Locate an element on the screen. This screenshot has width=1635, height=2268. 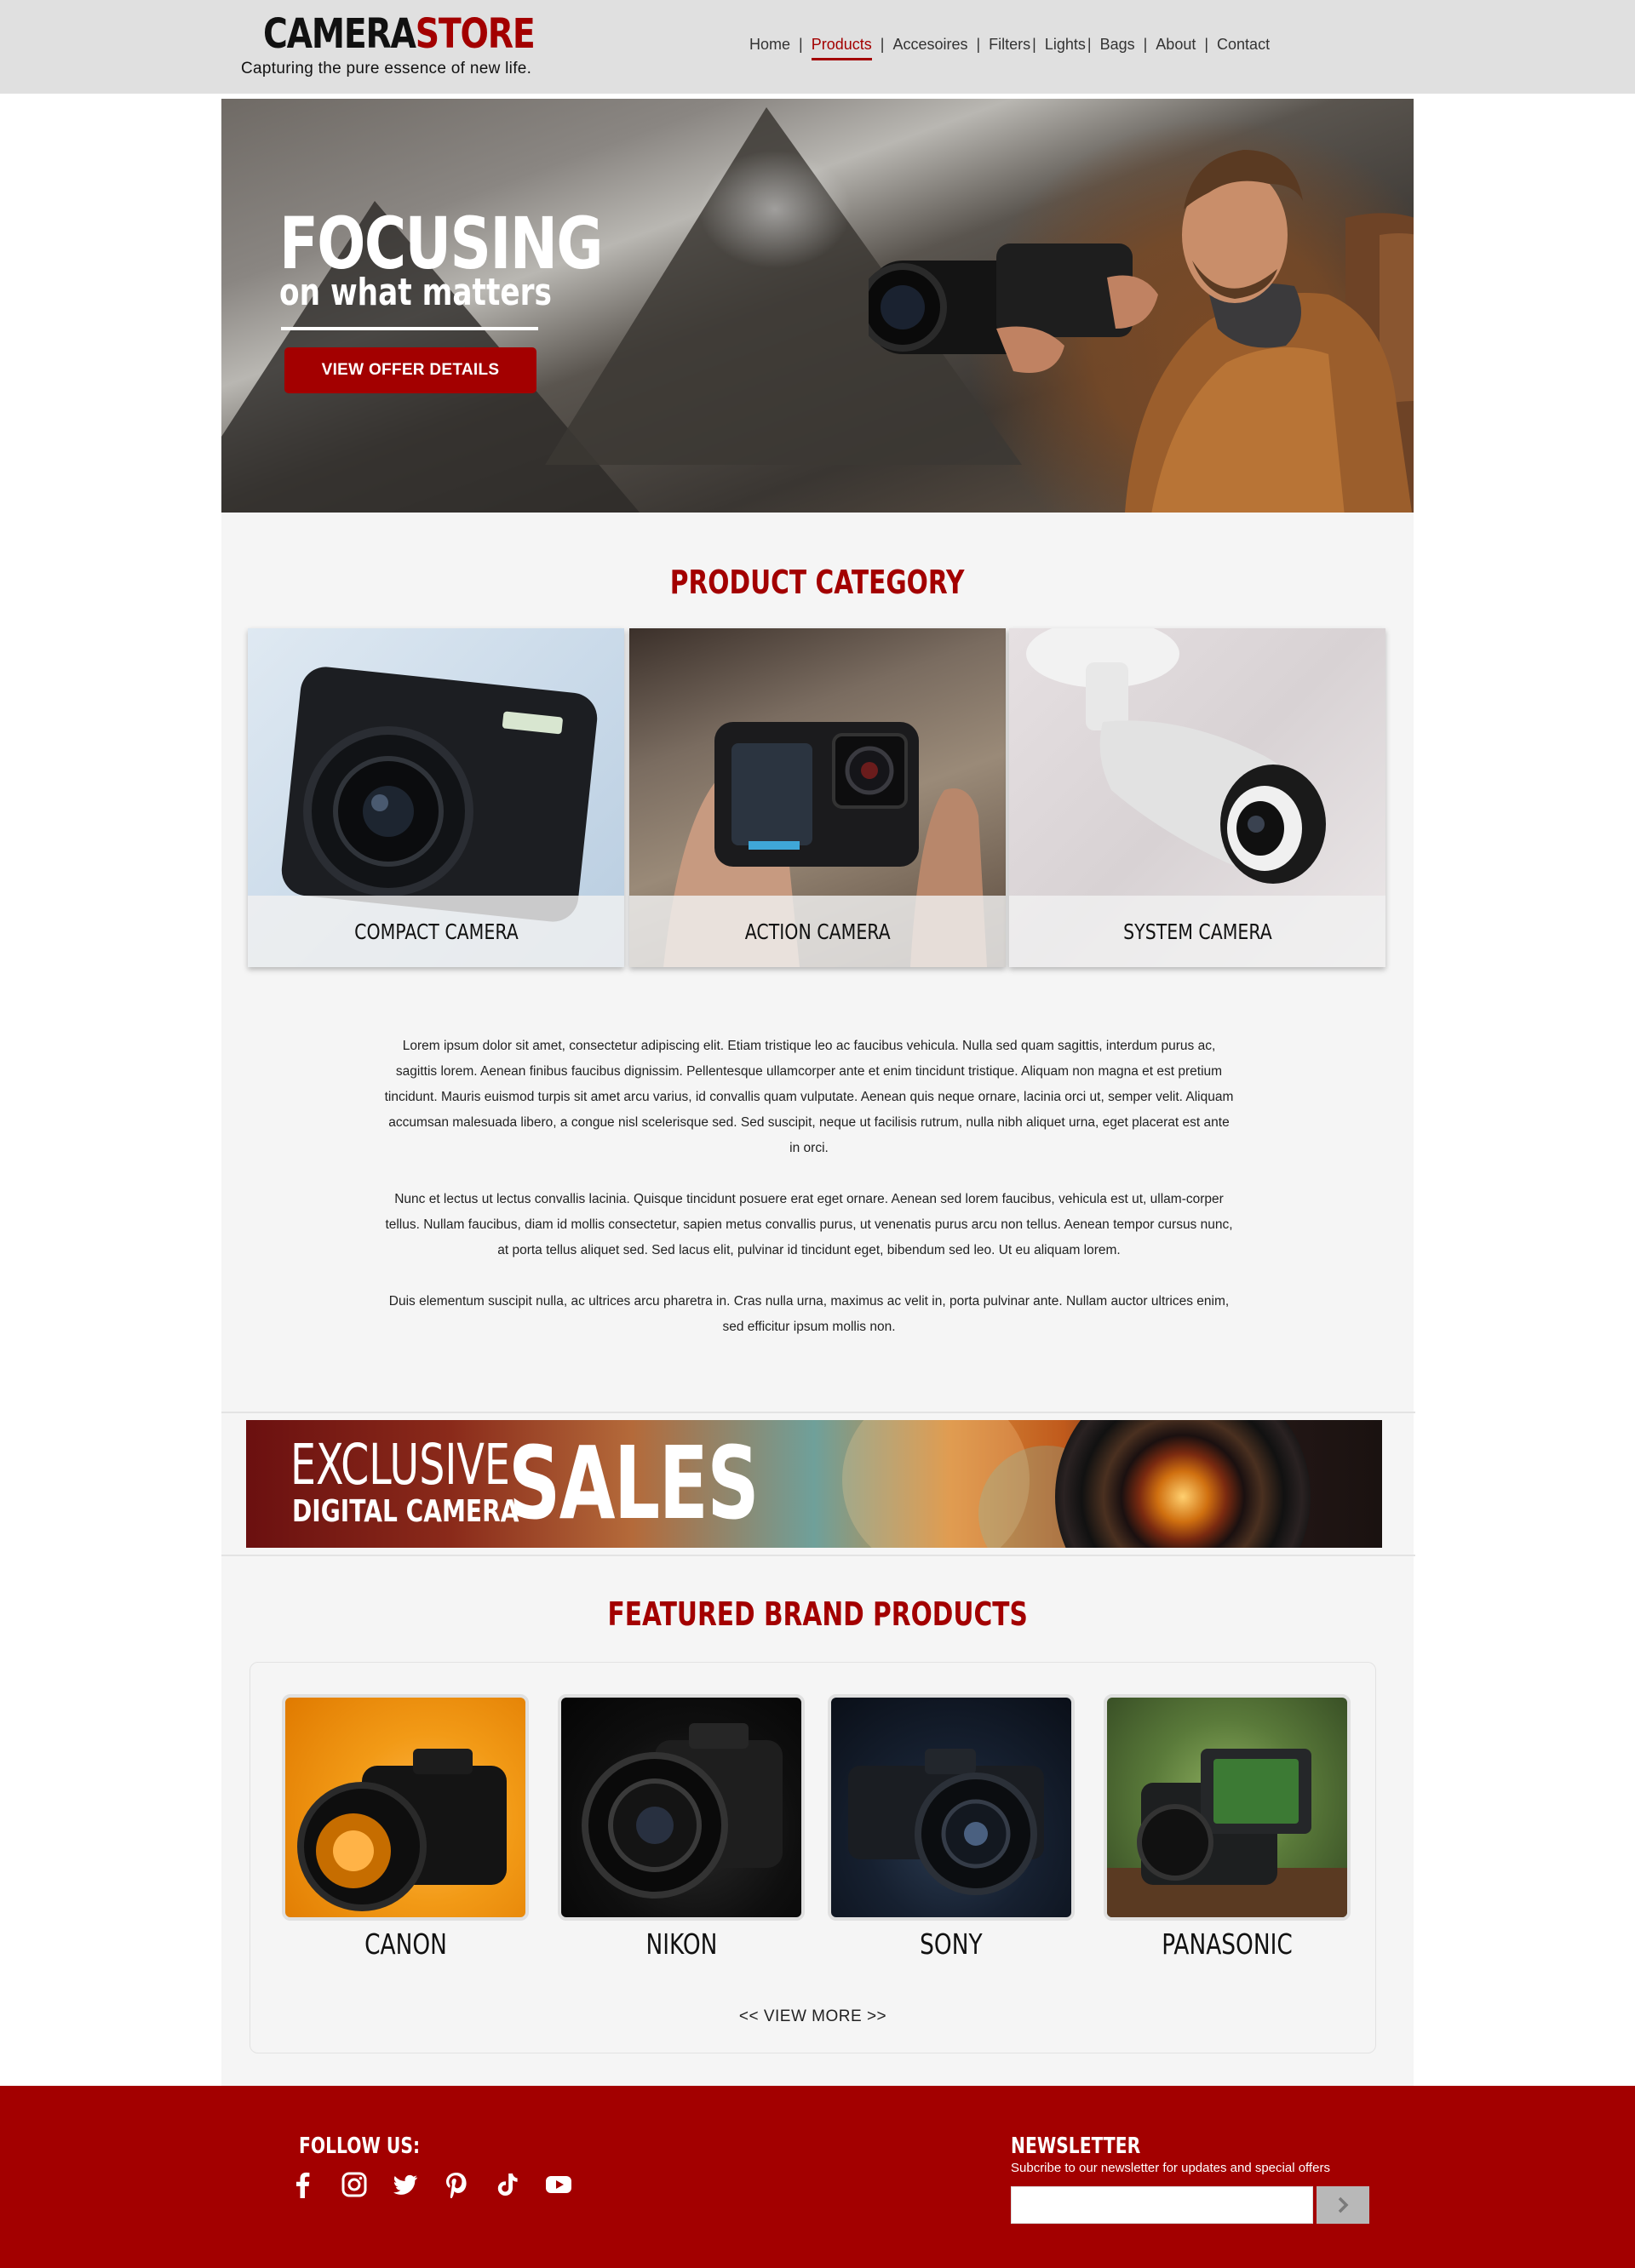
brand-image-canon is located at coordinates (405, 1807).